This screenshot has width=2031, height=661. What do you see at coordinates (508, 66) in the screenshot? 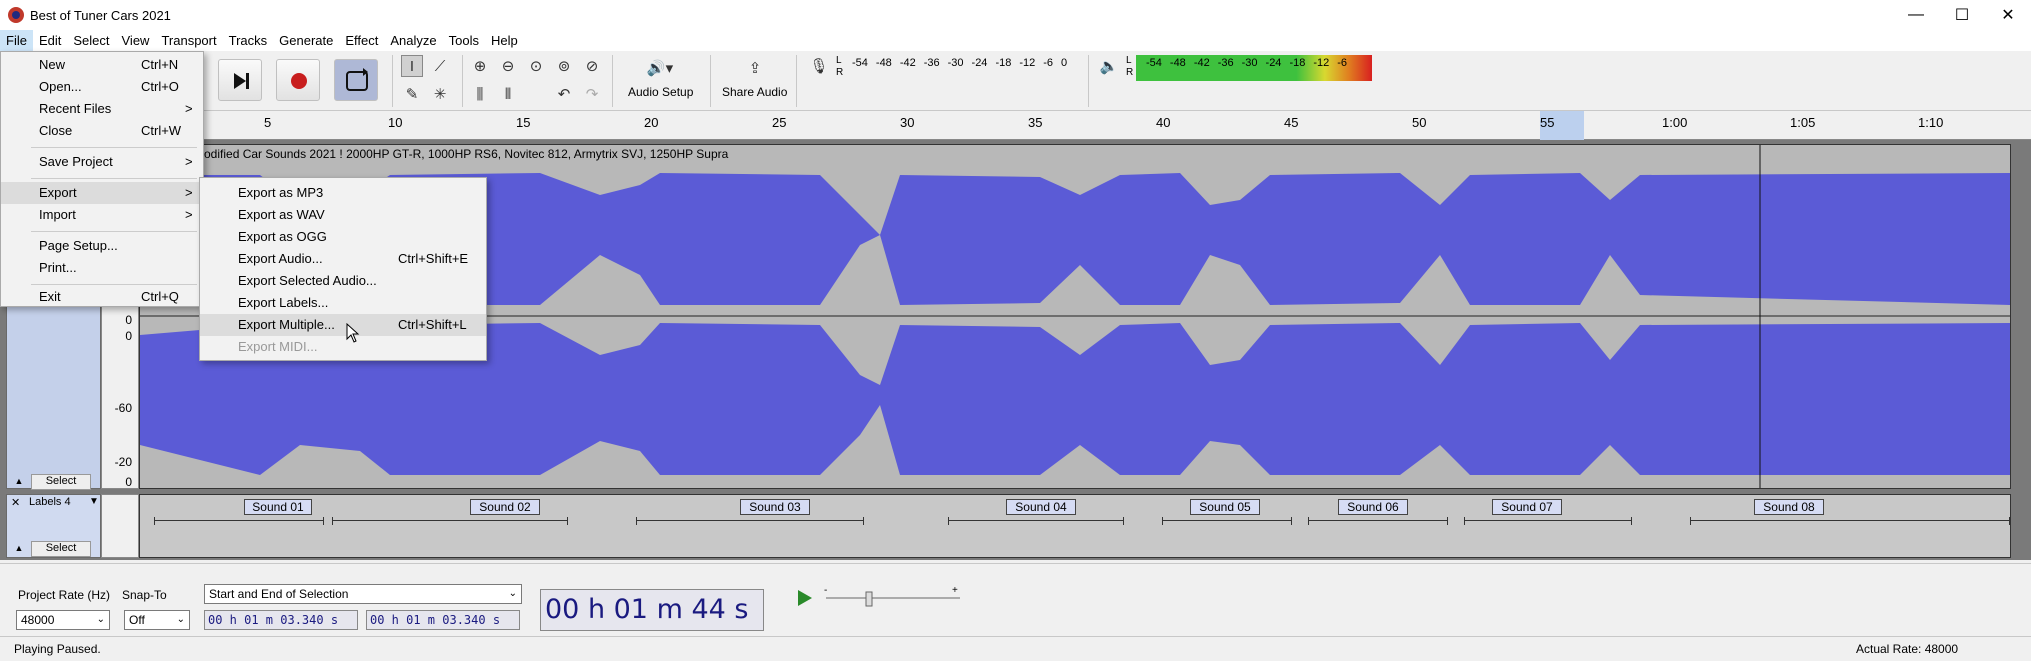
I see `zoom-out-icon: ⊖` at bounding box center [508, 66].